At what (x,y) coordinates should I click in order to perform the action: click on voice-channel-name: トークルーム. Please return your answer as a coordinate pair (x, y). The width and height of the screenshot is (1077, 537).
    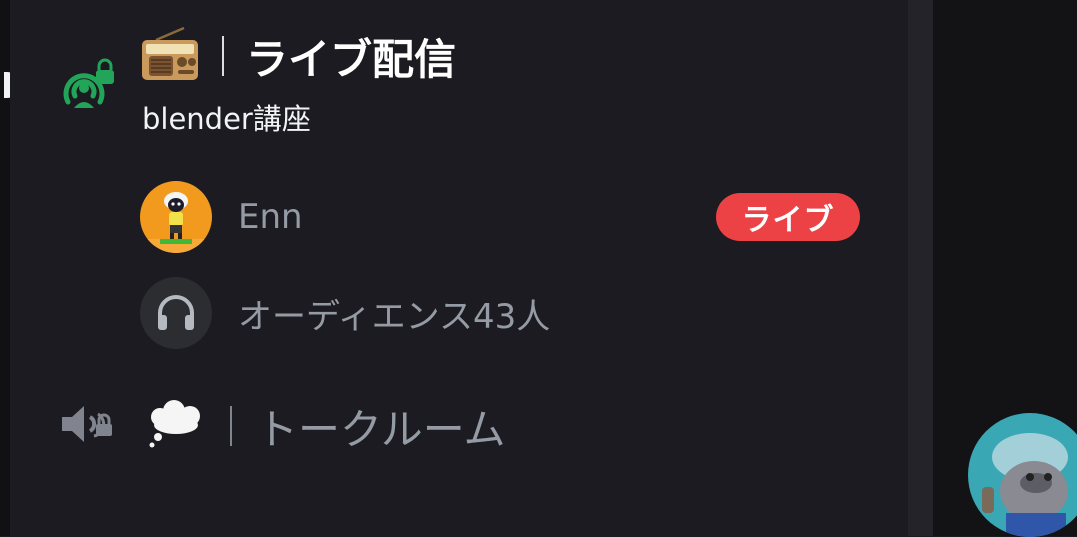
    Looking at the image, I should click on (381, 429).